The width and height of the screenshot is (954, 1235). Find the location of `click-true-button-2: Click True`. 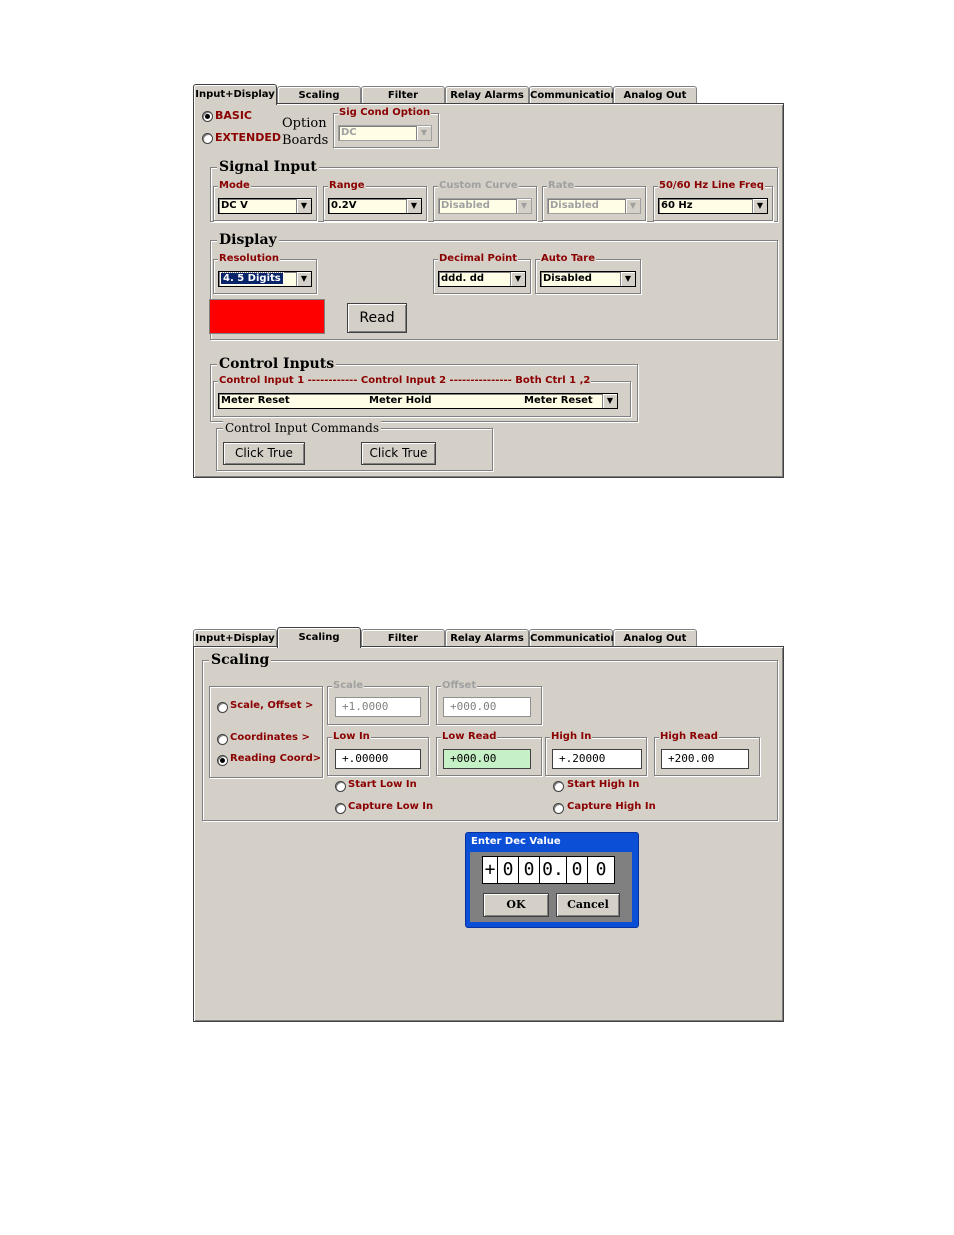

click-true-button-2: Click True is located at coordinates (398, 453).